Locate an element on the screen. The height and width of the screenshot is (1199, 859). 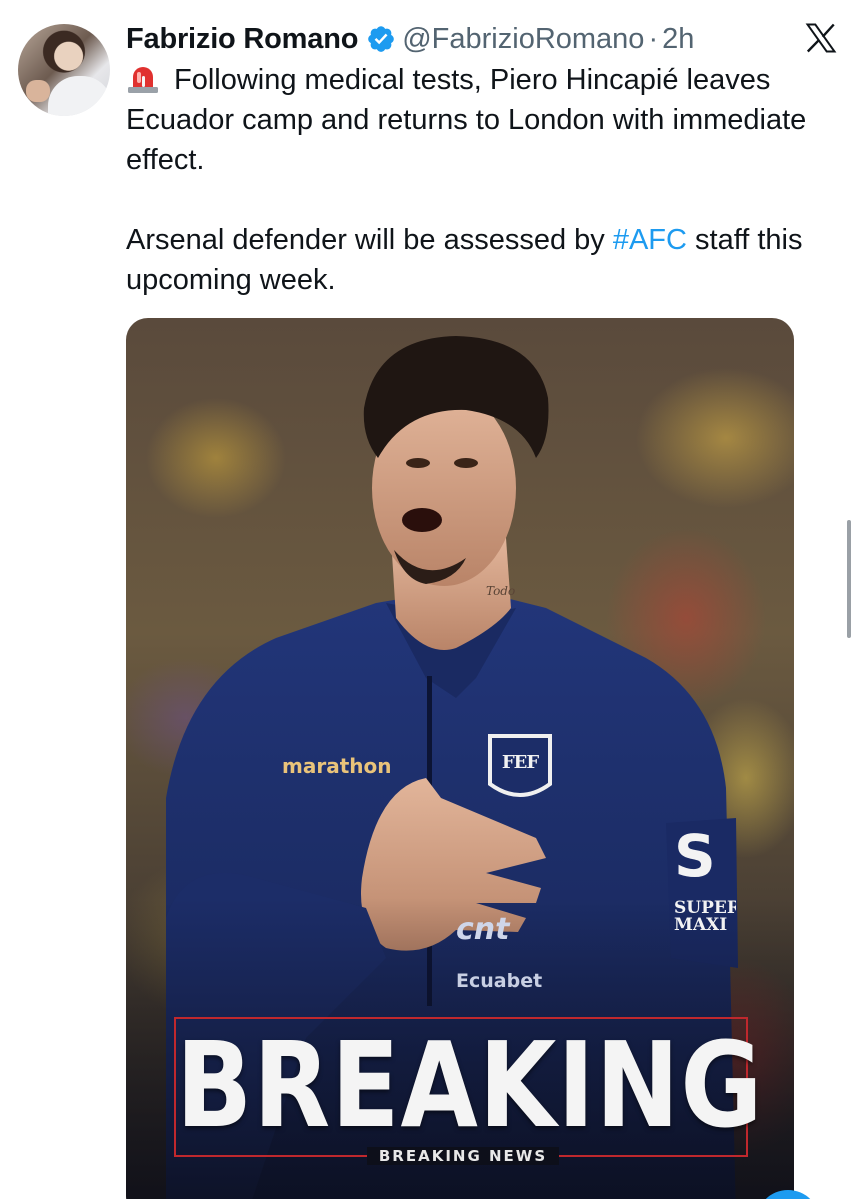
sponsor-cnt-text: cnt is located at coordinates (483, 929).